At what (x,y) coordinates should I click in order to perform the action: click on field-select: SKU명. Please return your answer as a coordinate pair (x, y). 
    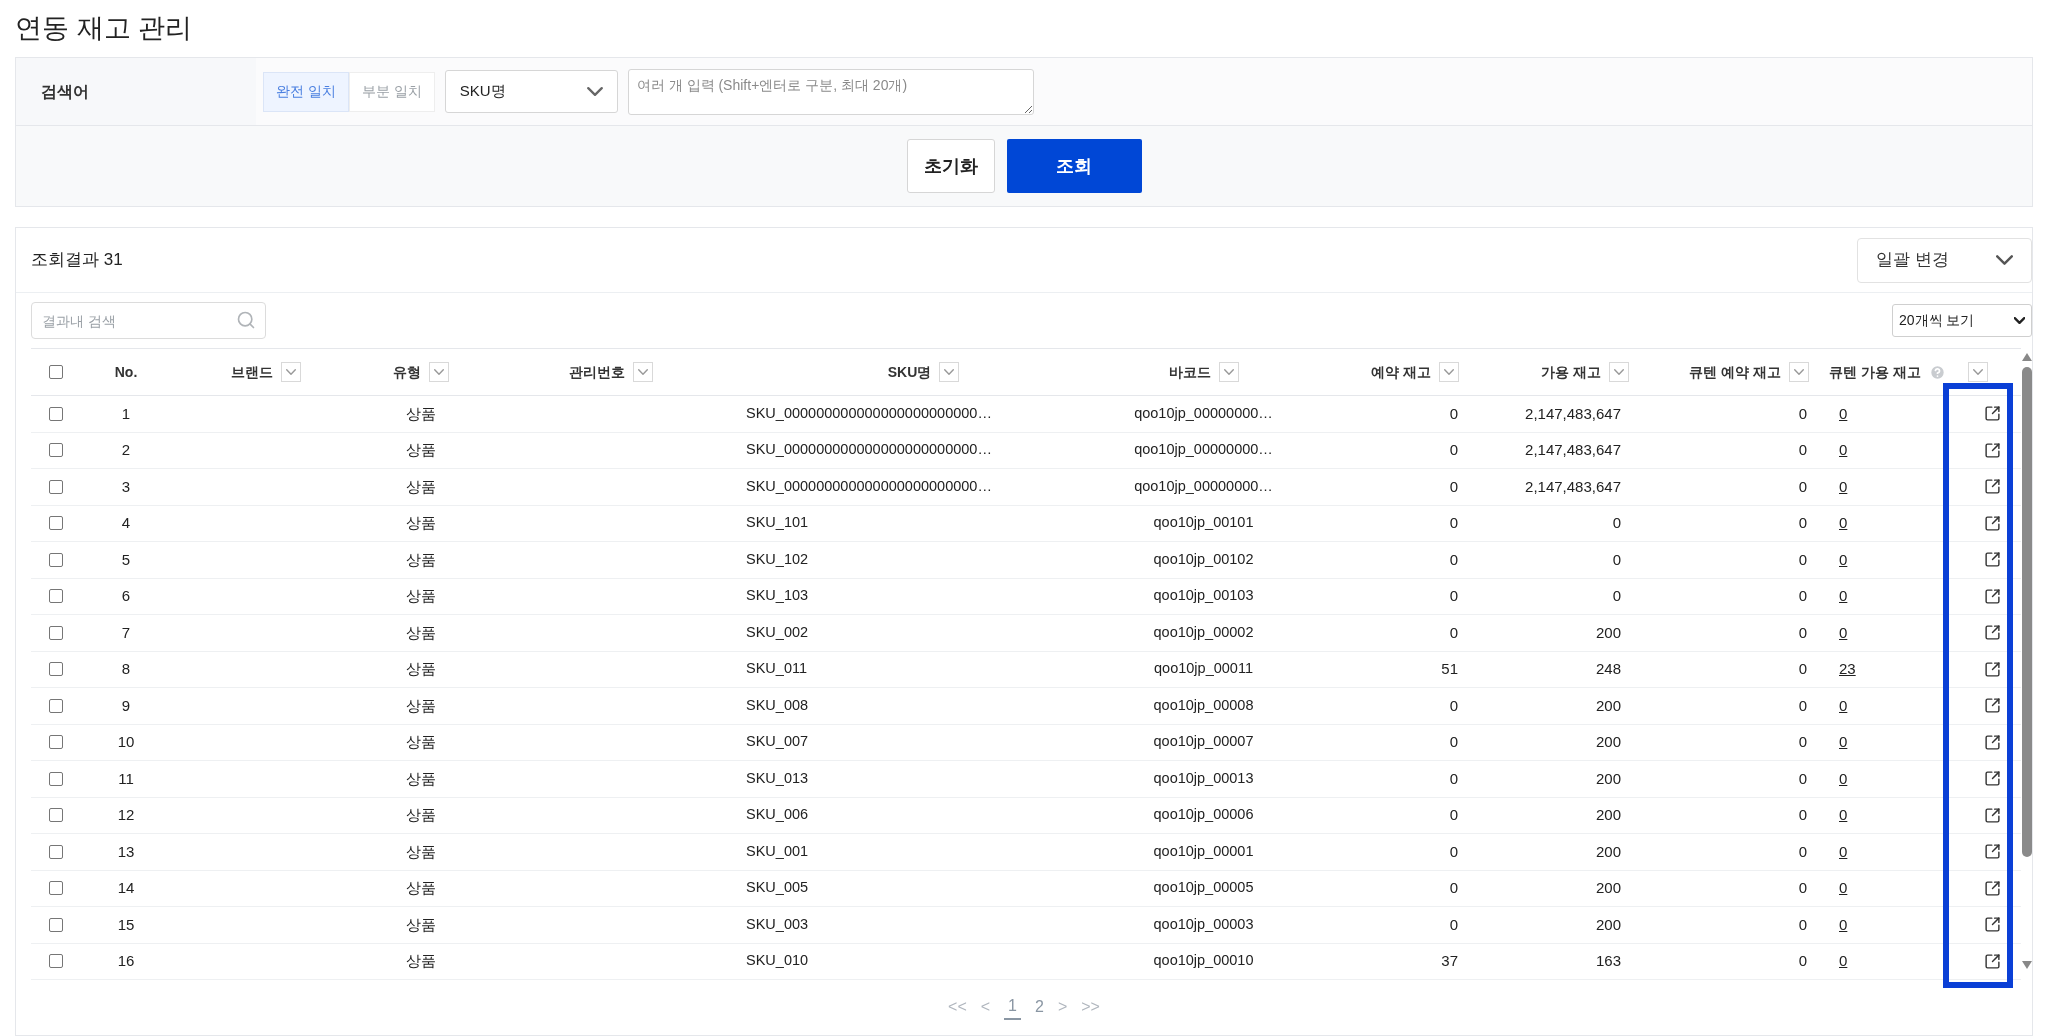
    Looking at the image, I should click on (531, 91).